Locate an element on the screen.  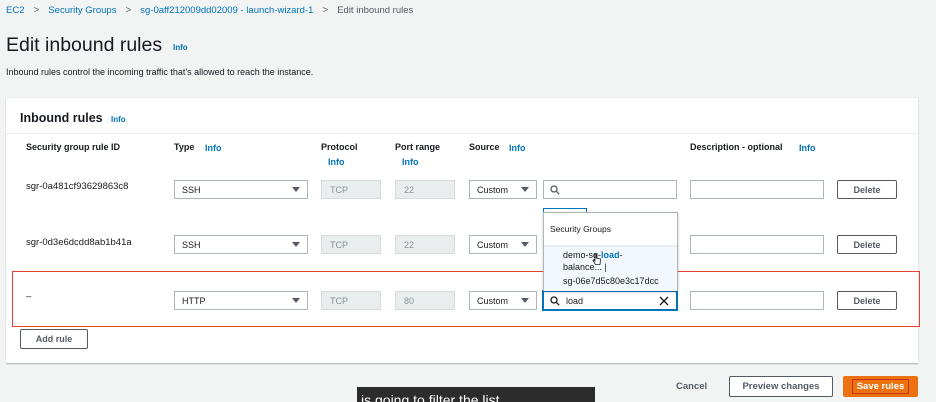
rule-id: sgr-0a481cf93629863c8 is located at coordinates (77, 186).